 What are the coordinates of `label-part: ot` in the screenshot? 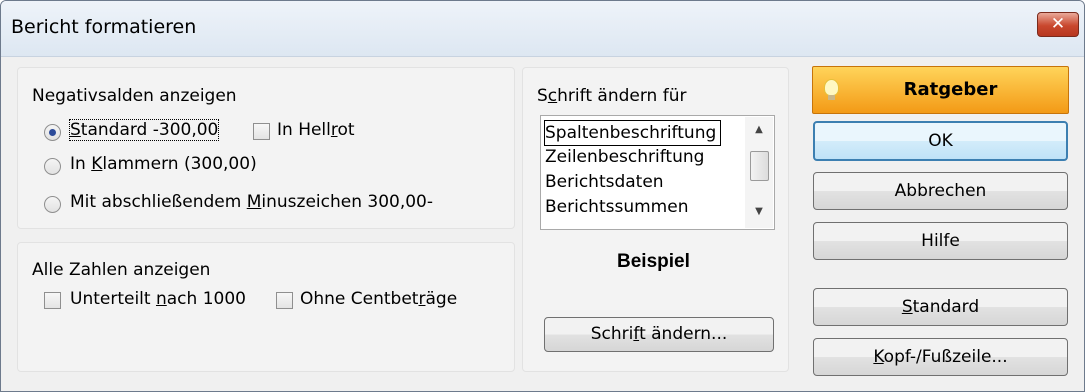 It's located at (346, 130).